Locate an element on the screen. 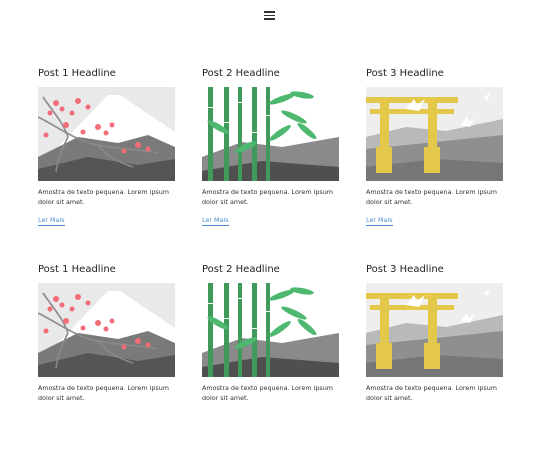 Image resolution: width=540 pixels, height=460 pixels. menu-button is located at coordinates (270, 15).